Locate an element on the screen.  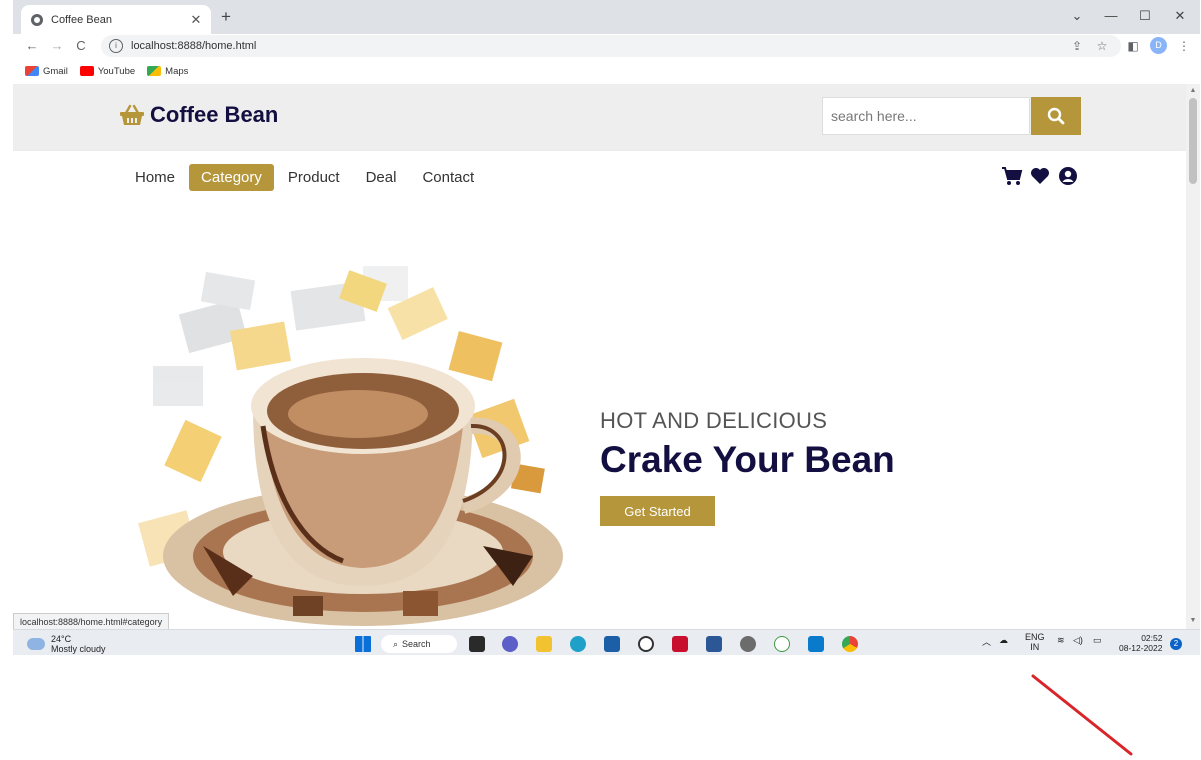
basket-icon is located at coordinates (132, 114).